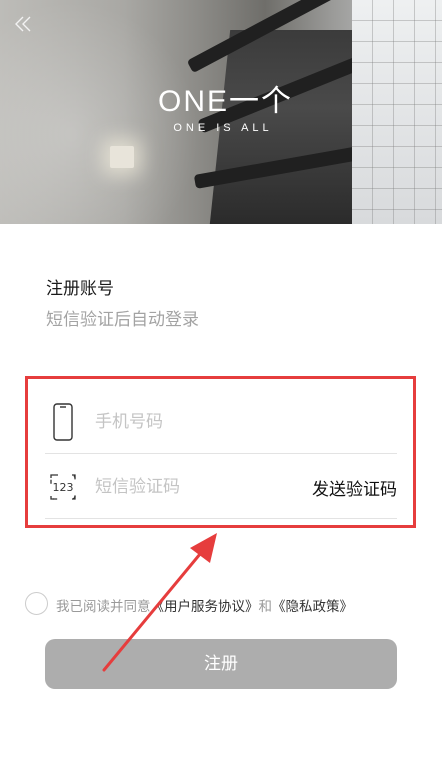  What do you see at coordinates (265, 607) in the screenshot?
I see `agreement-conjunction: 和` at bounding box center [265, 607].